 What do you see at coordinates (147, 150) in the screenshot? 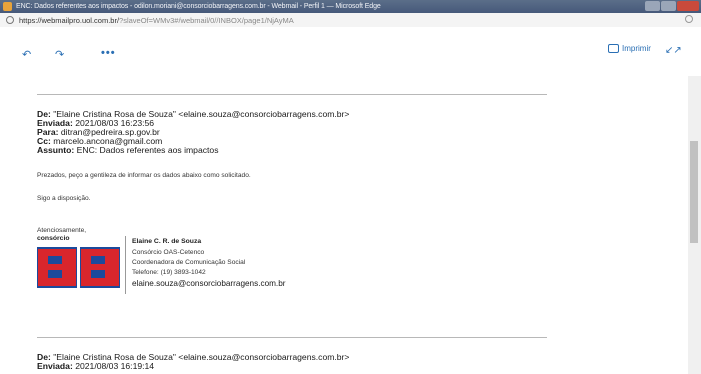
I see `subject-value: ENC: Dados referentes aos impactos` at bounding box center [147, 150].